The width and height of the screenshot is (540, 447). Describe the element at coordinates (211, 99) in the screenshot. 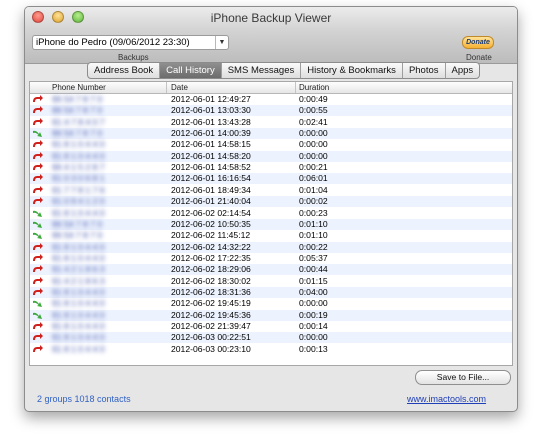

I see `date-cell: 2012-06-01 12:49:27` at that location.